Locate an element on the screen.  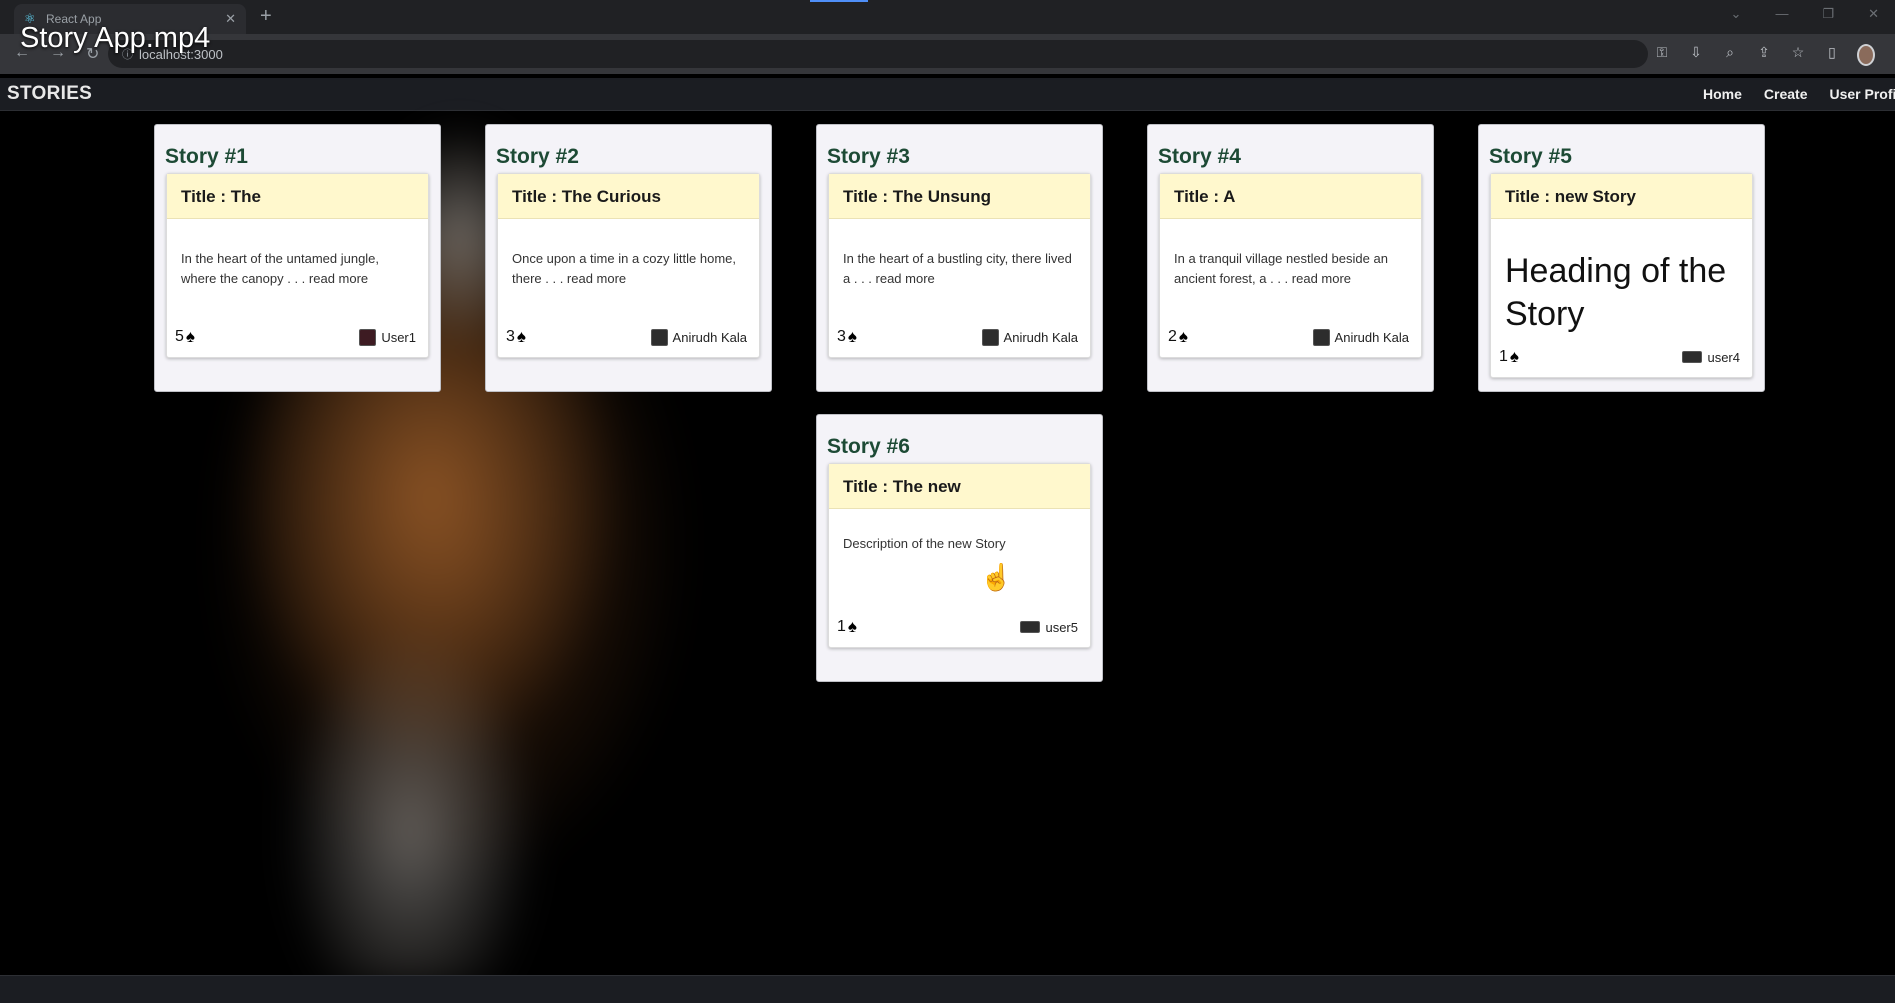
vote-counter: 2 ♠ is located at coordinates (1178, 337).